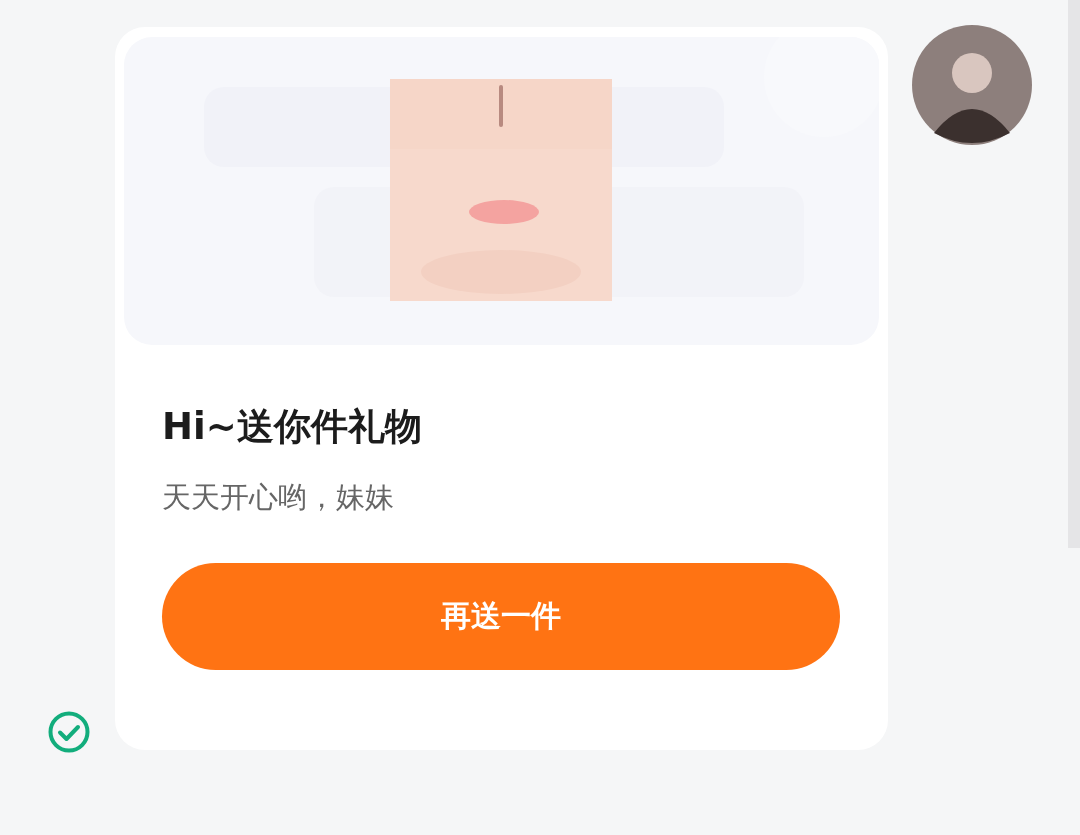 This screenshot has height=835, width=1080. What do you see at coordinates (501, 616) in the screenshot?
I see `send-again-button: 再送一件` at bounding box center [501, 616].